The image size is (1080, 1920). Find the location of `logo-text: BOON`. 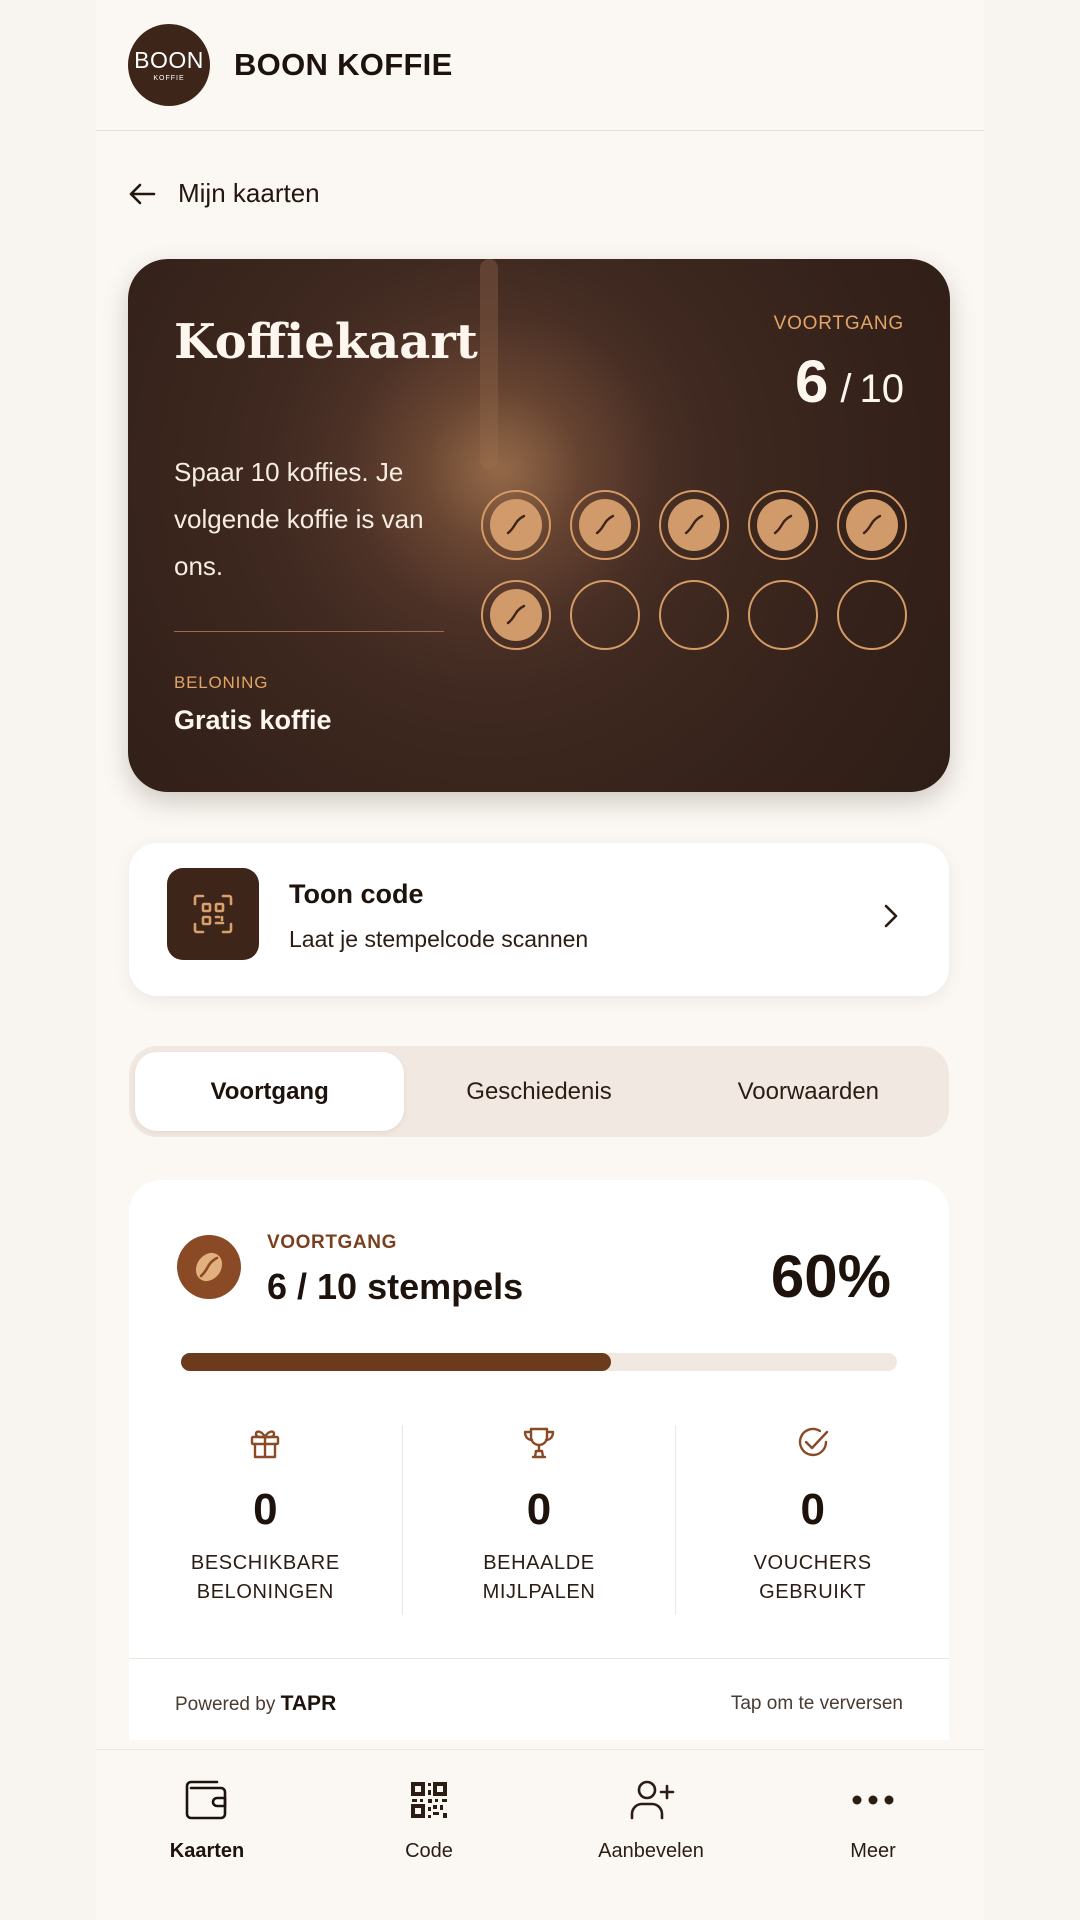

logo-text: BOON is located at coordinates (169, 59).